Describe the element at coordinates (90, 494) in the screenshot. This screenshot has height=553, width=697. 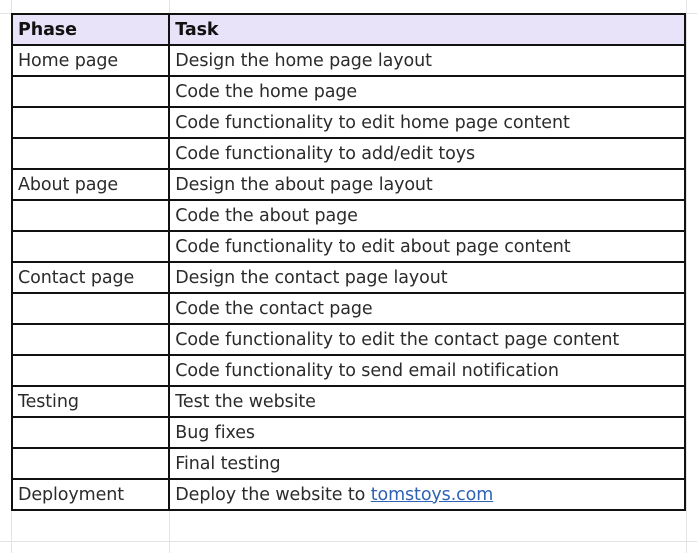
I see `phase-cell: Deployment` at that location.